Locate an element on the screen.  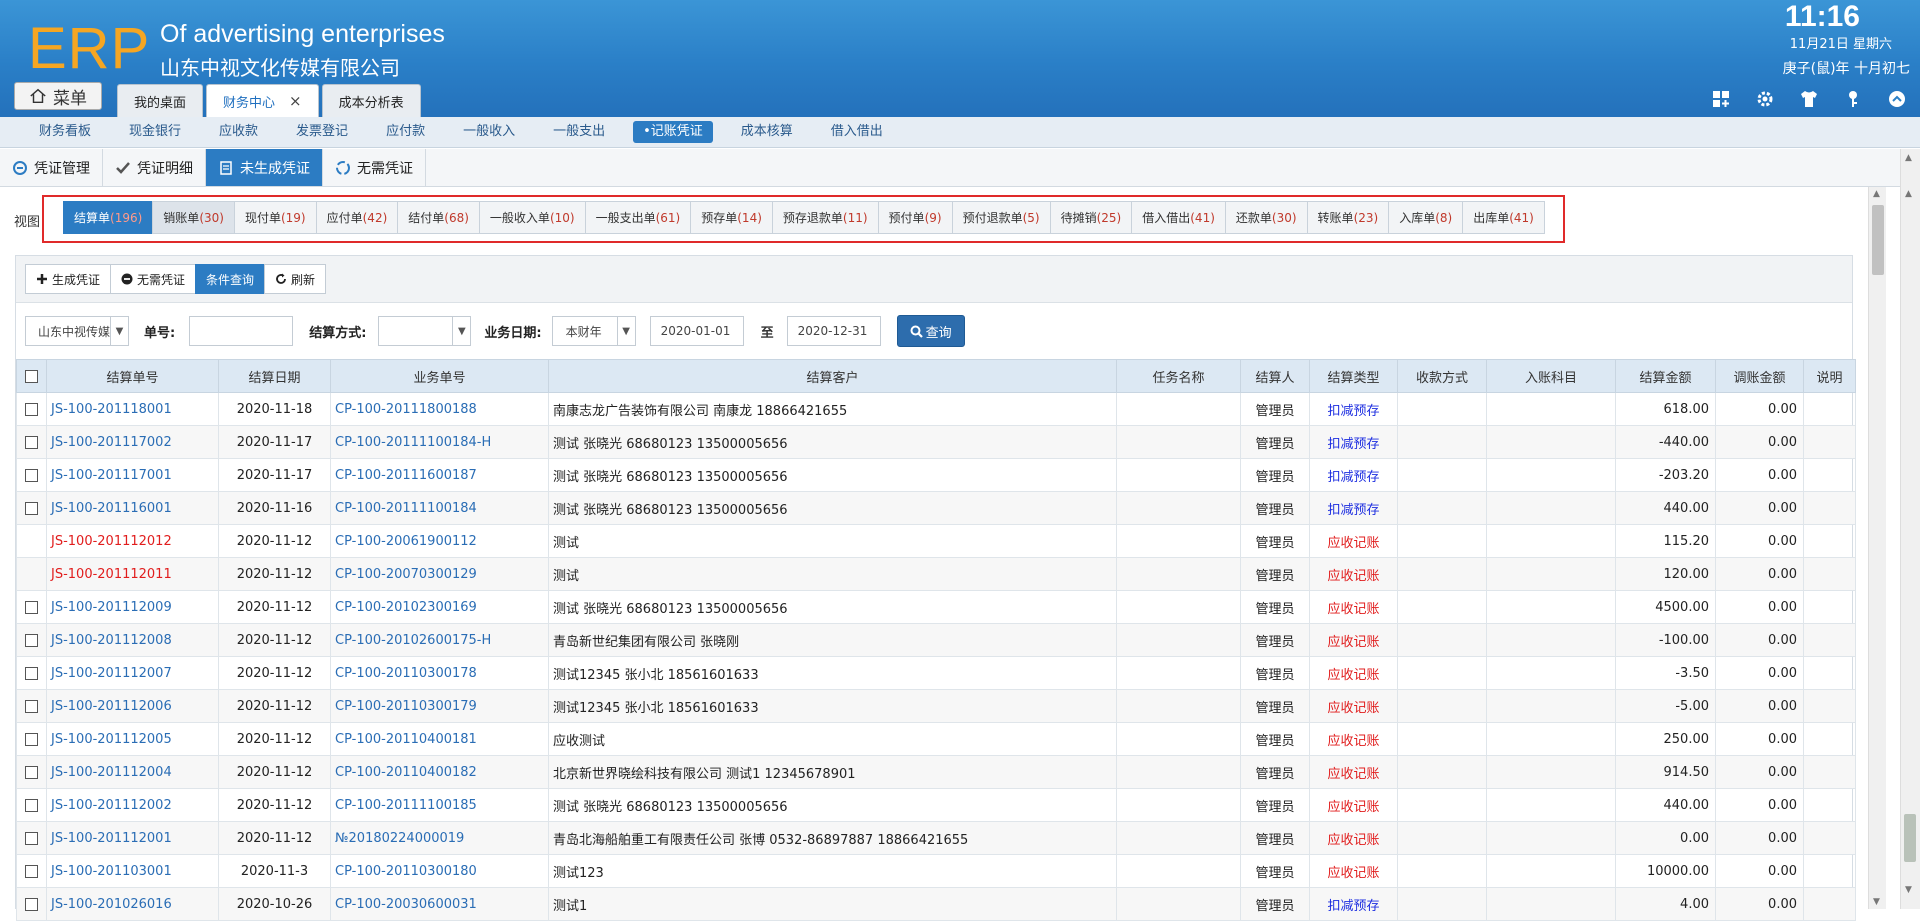
settlement-no-link: JS-100-201116001 is located at coordinates (132, 508).